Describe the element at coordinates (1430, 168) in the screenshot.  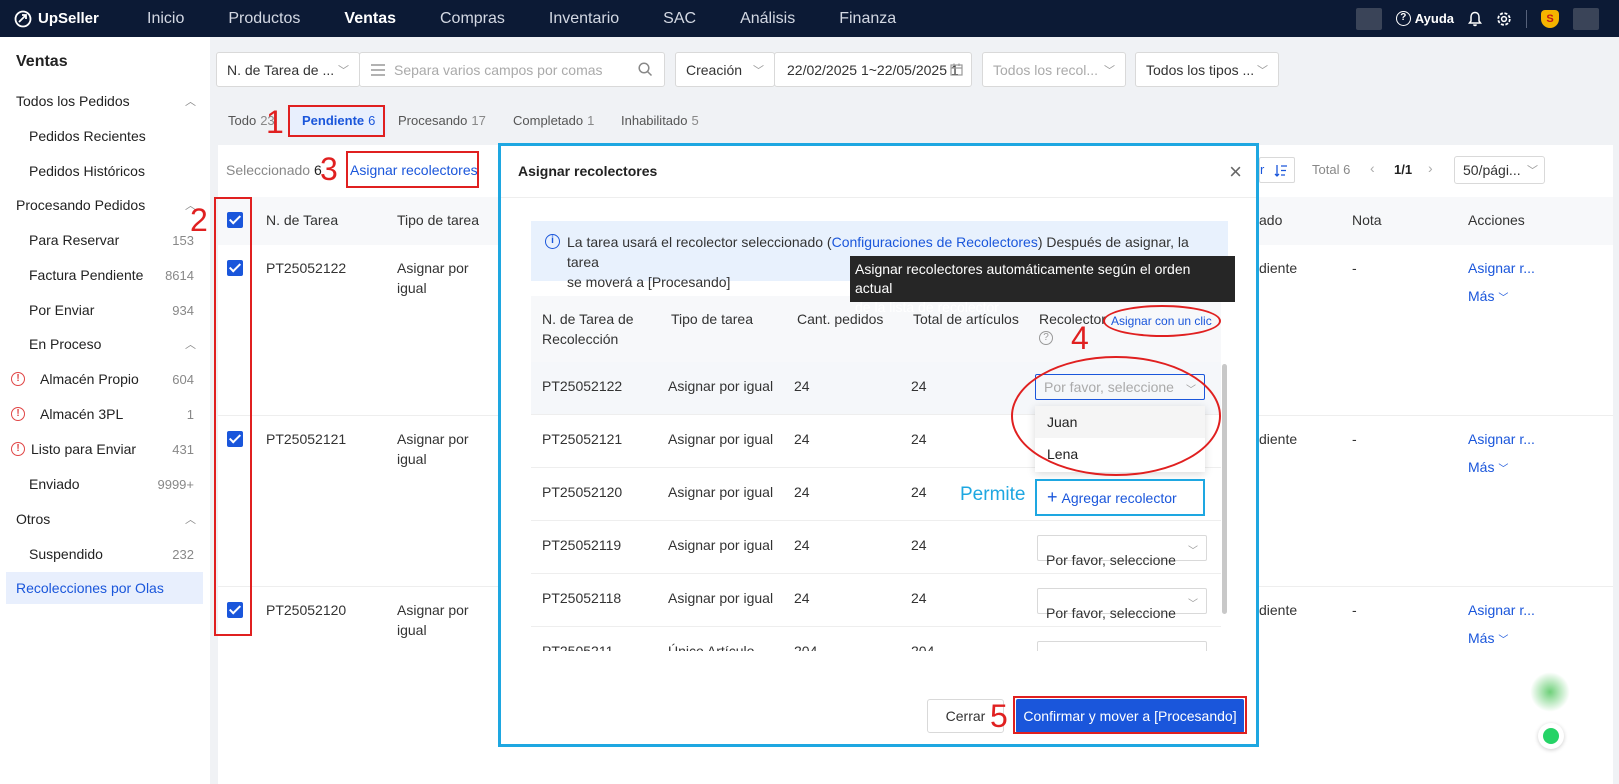
I see `next-page-icon: ›` at that location.